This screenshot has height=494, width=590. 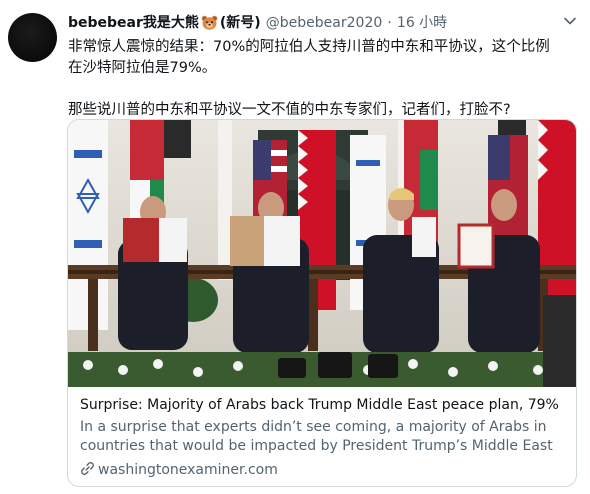 I want to click on card-domain: washingtonexaminer.com, so click(x=322, y=470).